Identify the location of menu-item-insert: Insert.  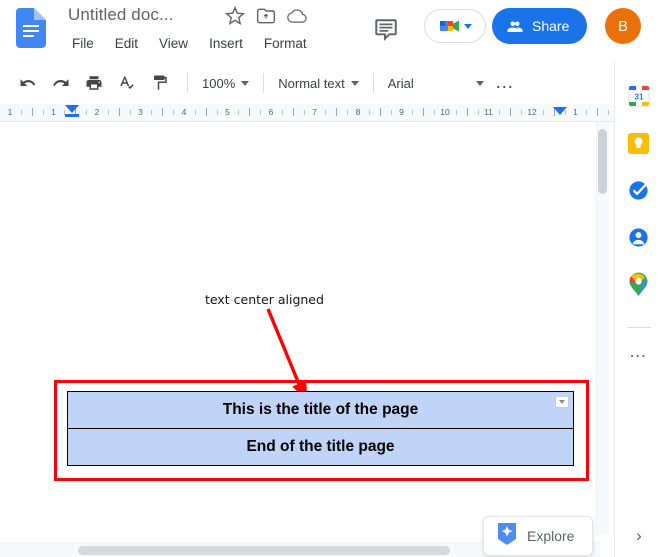
(226, 43).